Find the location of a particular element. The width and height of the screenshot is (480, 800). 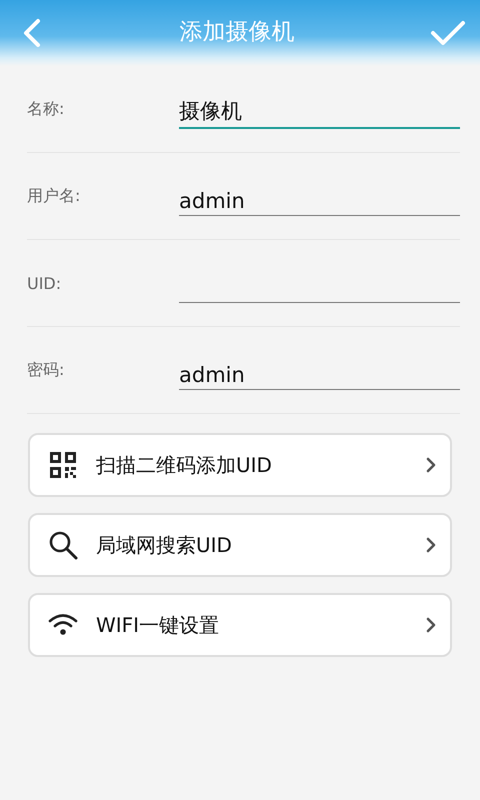

input-field: 摄像机 is located at coordinates (319, 112).